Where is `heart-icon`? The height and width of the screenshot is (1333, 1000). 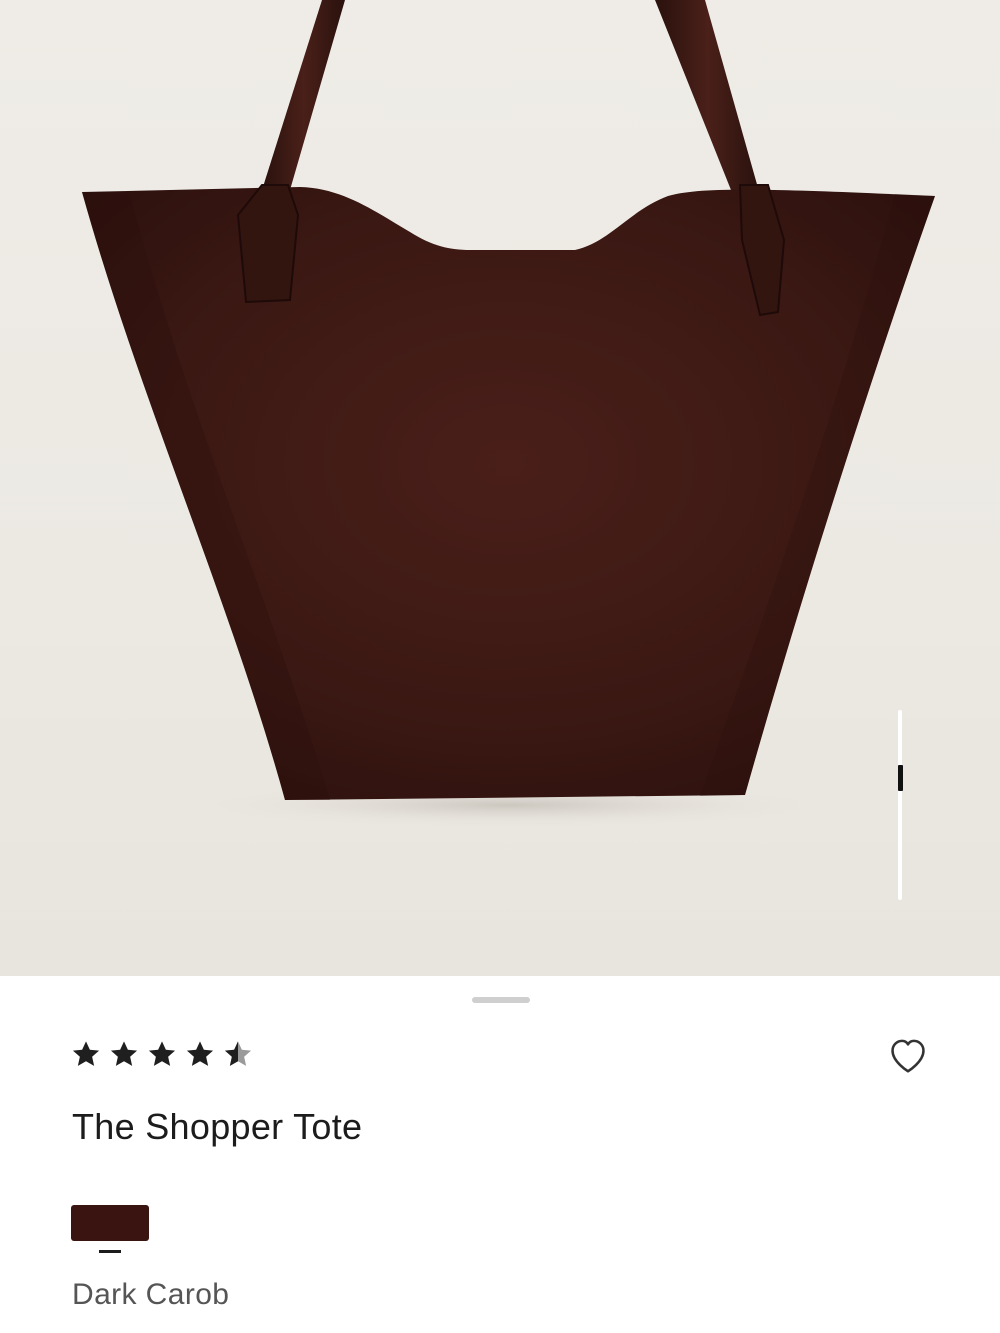 heart-icon is located at coordinates (908, 1056).